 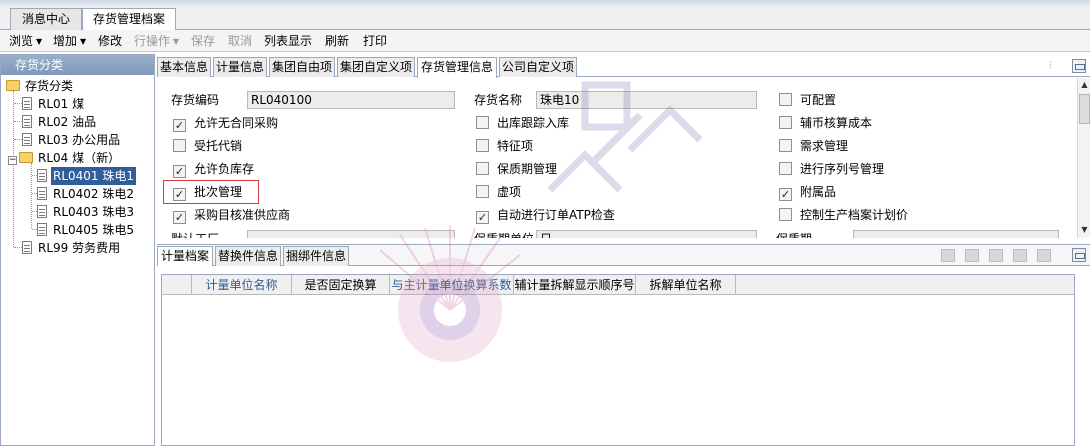 I want to click on insert-row-icon, so click(x=972, y=255).